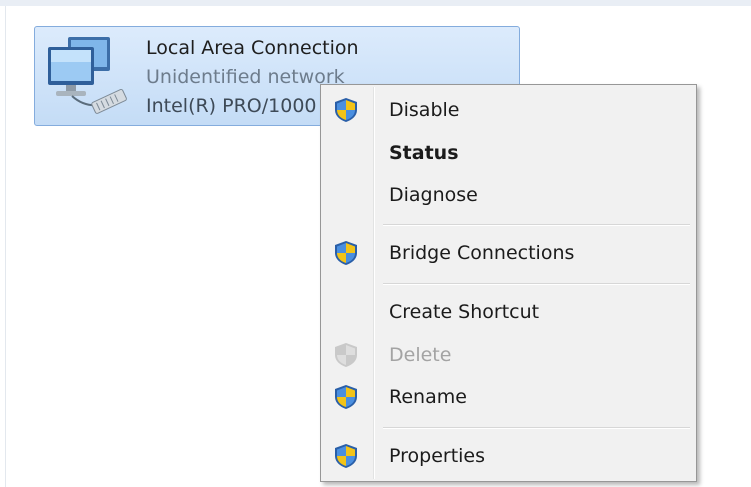 This screenshot has height=487, width=751. I want to click on menu-item-disable: Disable, so click(508, 110).